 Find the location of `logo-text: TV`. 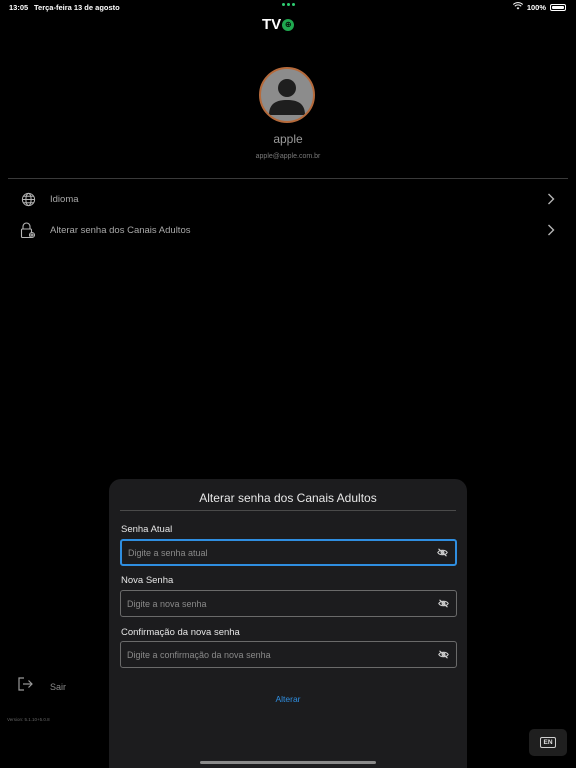

logo-text: TV is located at coordinates (272, 24).